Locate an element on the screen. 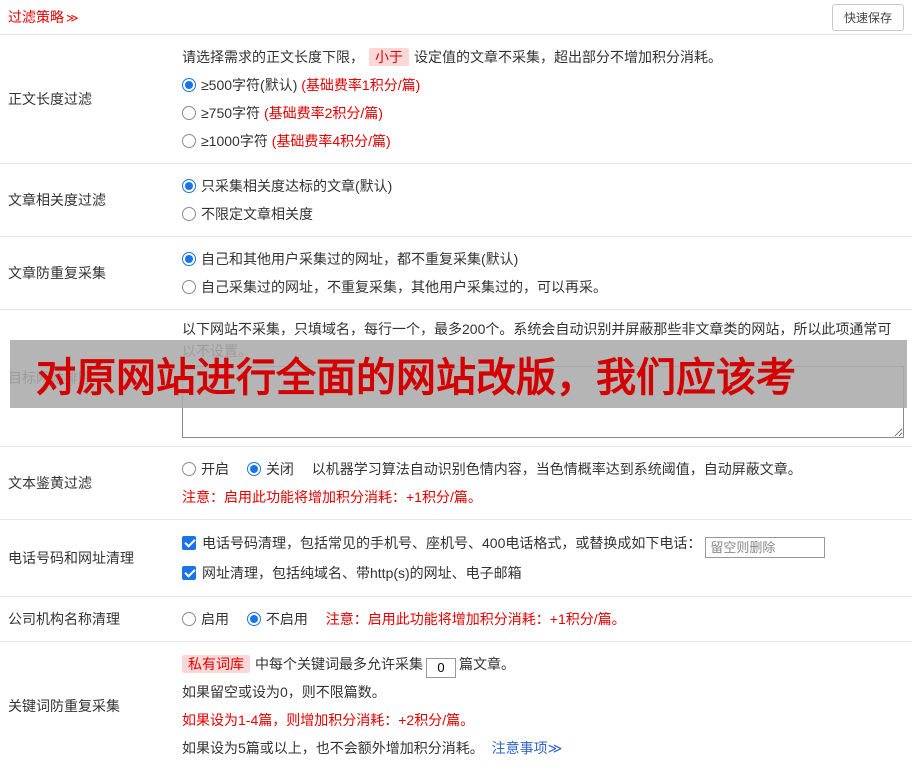 The height and width of the screenshot is (770, 912). keyword-note-zero: 如果留空或设为0，则不限篇数。 is located at coordinates (284, 692).